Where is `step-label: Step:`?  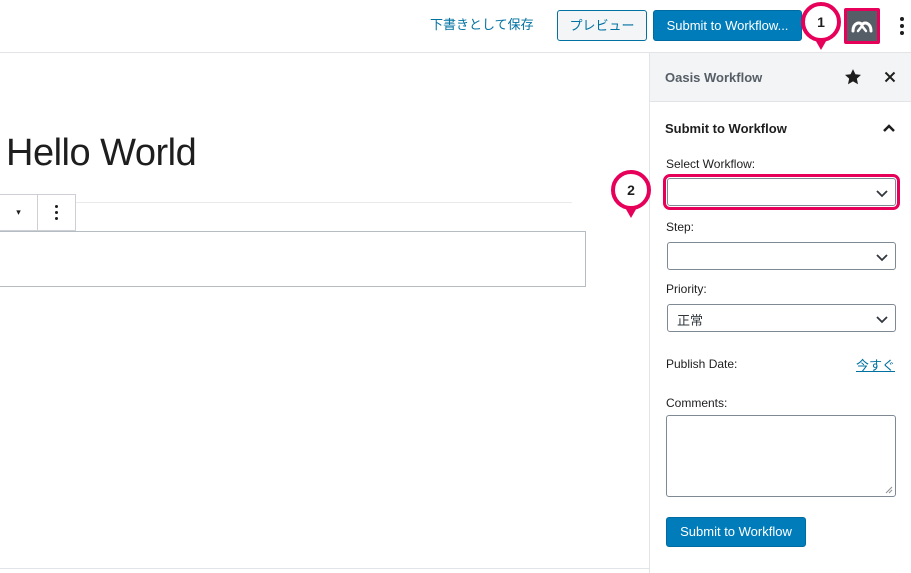
step-label: Step: is located at coordinates (680, 227).